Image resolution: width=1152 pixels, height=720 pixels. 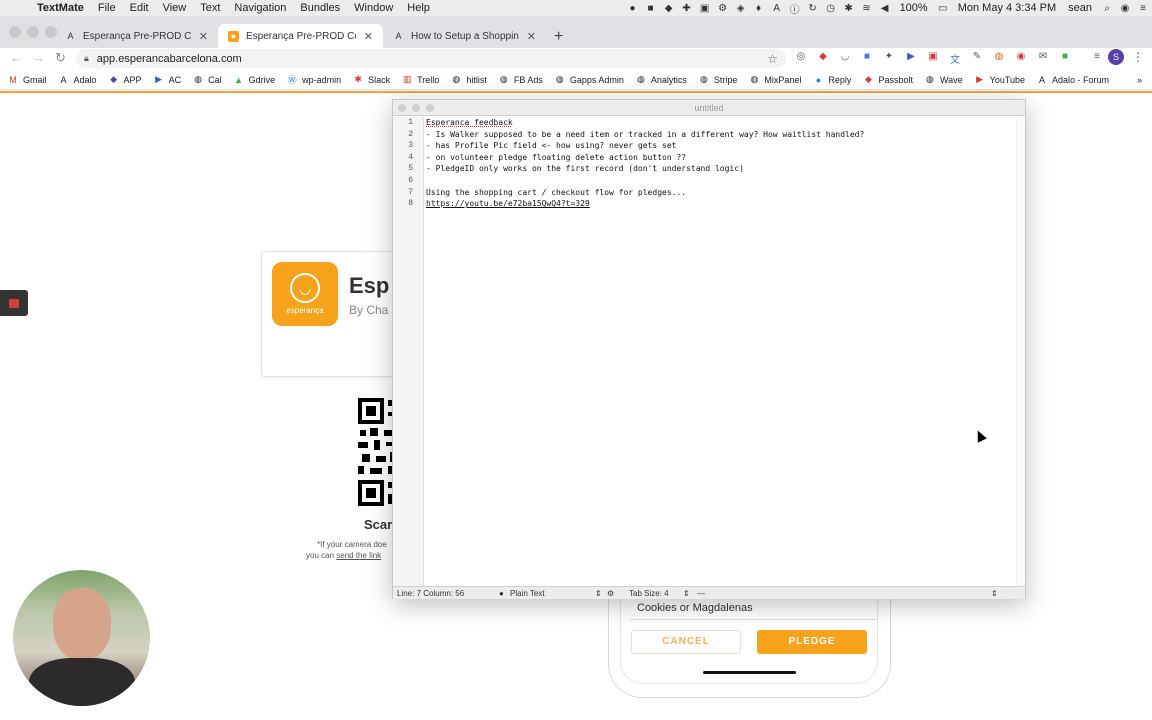 What do you see at coordinates (823, 59) in the screenshot?
I see `extension-2-icon: ◆` at bounding box center [823, 59].